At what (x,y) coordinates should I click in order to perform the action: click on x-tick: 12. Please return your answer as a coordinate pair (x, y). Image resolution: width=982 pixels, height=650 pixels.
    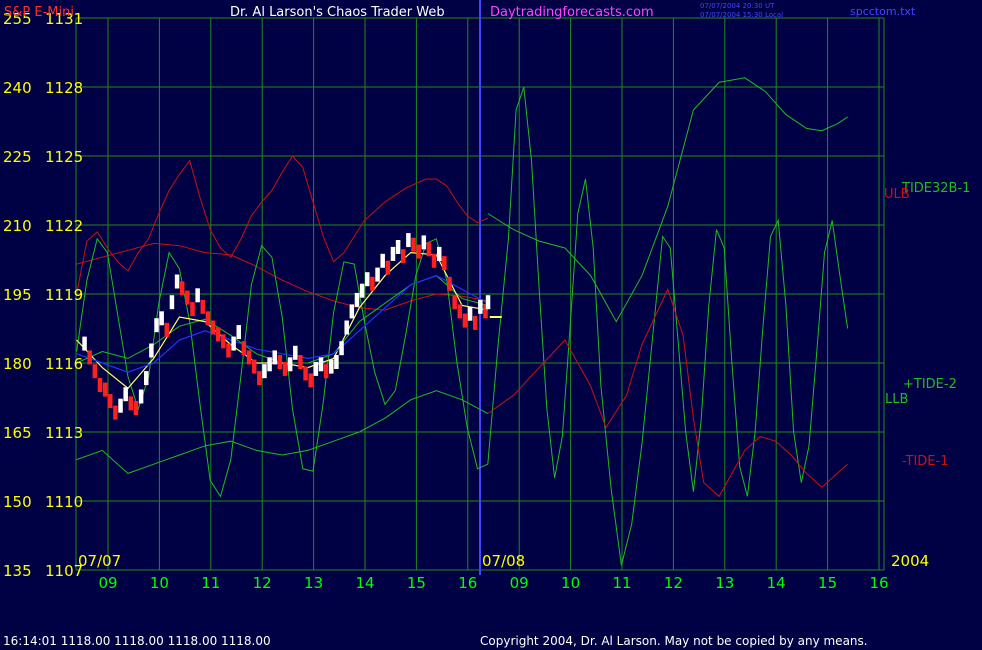
    Looking at the image, I should click on (262, 583).